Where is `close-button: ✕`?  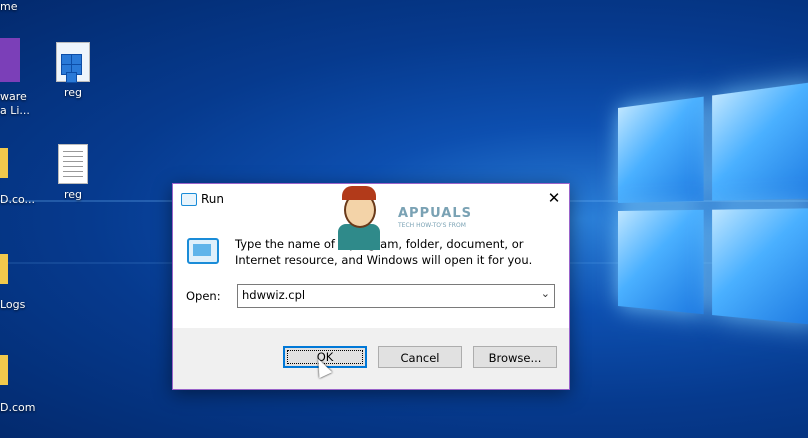
close-button: ✕ is located at coordinates (554, 199).